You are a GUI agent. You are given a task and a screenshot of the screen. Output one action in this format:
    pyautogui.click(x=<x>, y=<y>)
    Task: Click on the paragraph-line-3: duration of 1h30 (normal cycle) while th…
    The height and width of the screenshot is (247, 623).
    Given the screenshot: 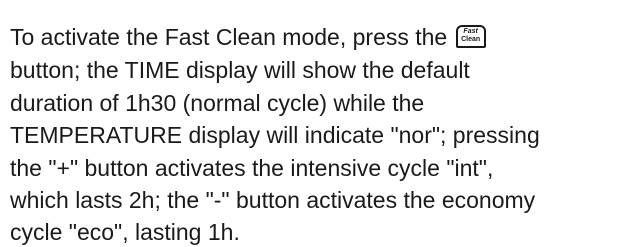 What is the action you would take?
    pyautogui.click(x=217, y=103)
    